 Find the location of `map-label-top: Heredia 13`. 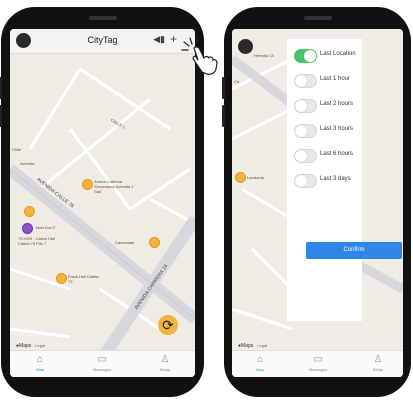

map-label-top: Heredia 13 is located at coordinates (264, 55).